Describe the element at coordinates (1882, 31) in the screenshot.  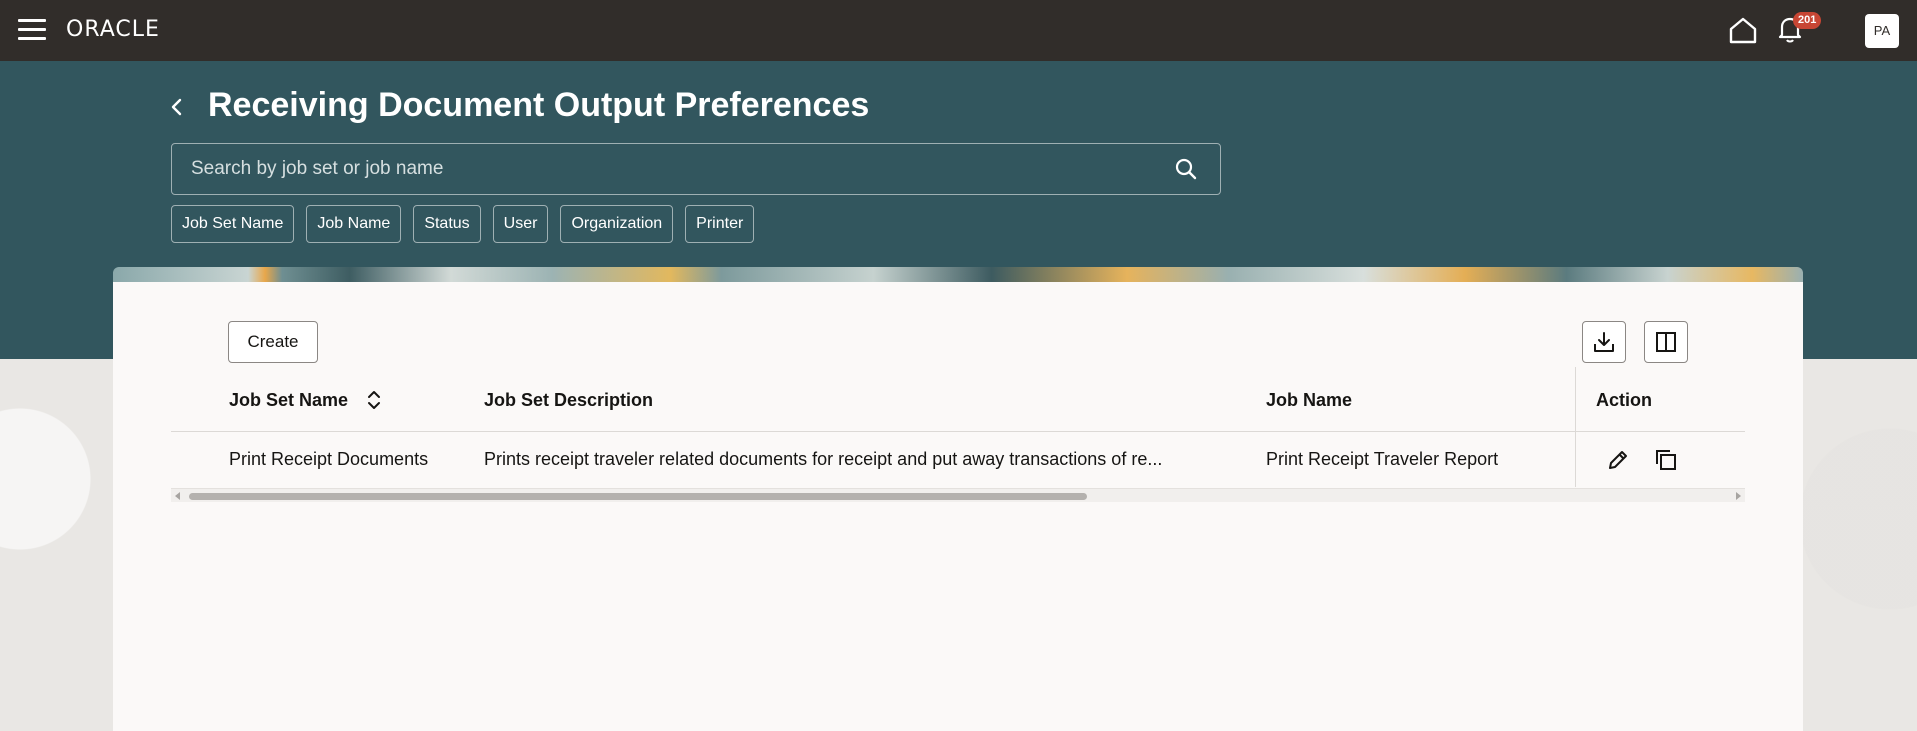
I see `user-avatar: PA` at that location.